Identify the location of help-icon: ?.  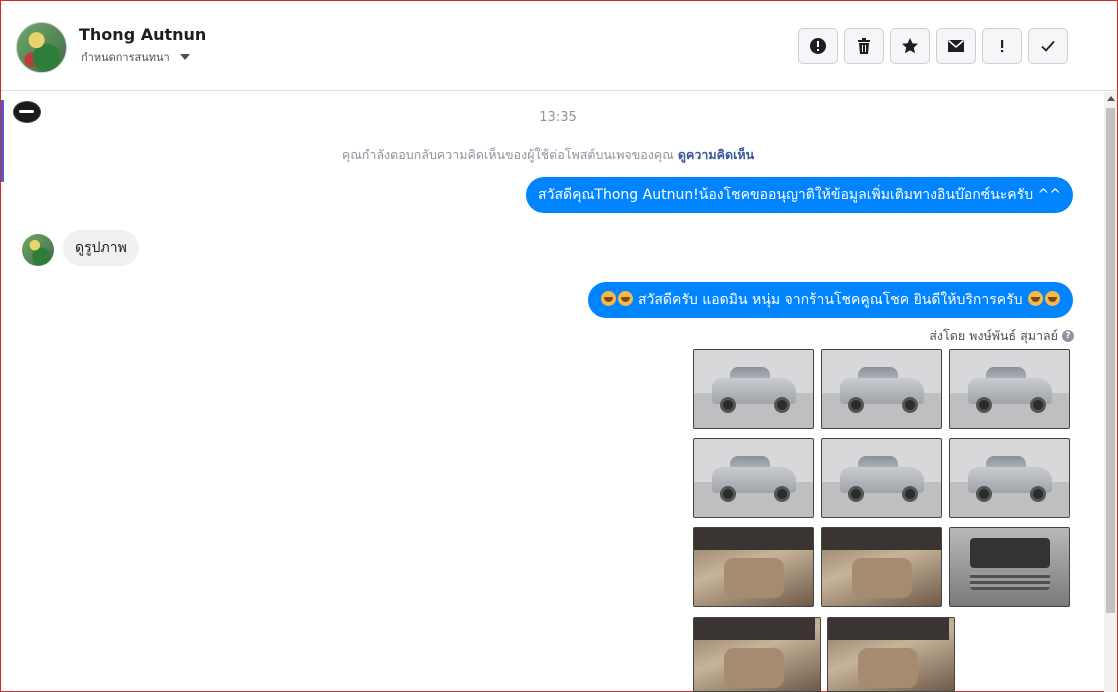
(1068, 336).